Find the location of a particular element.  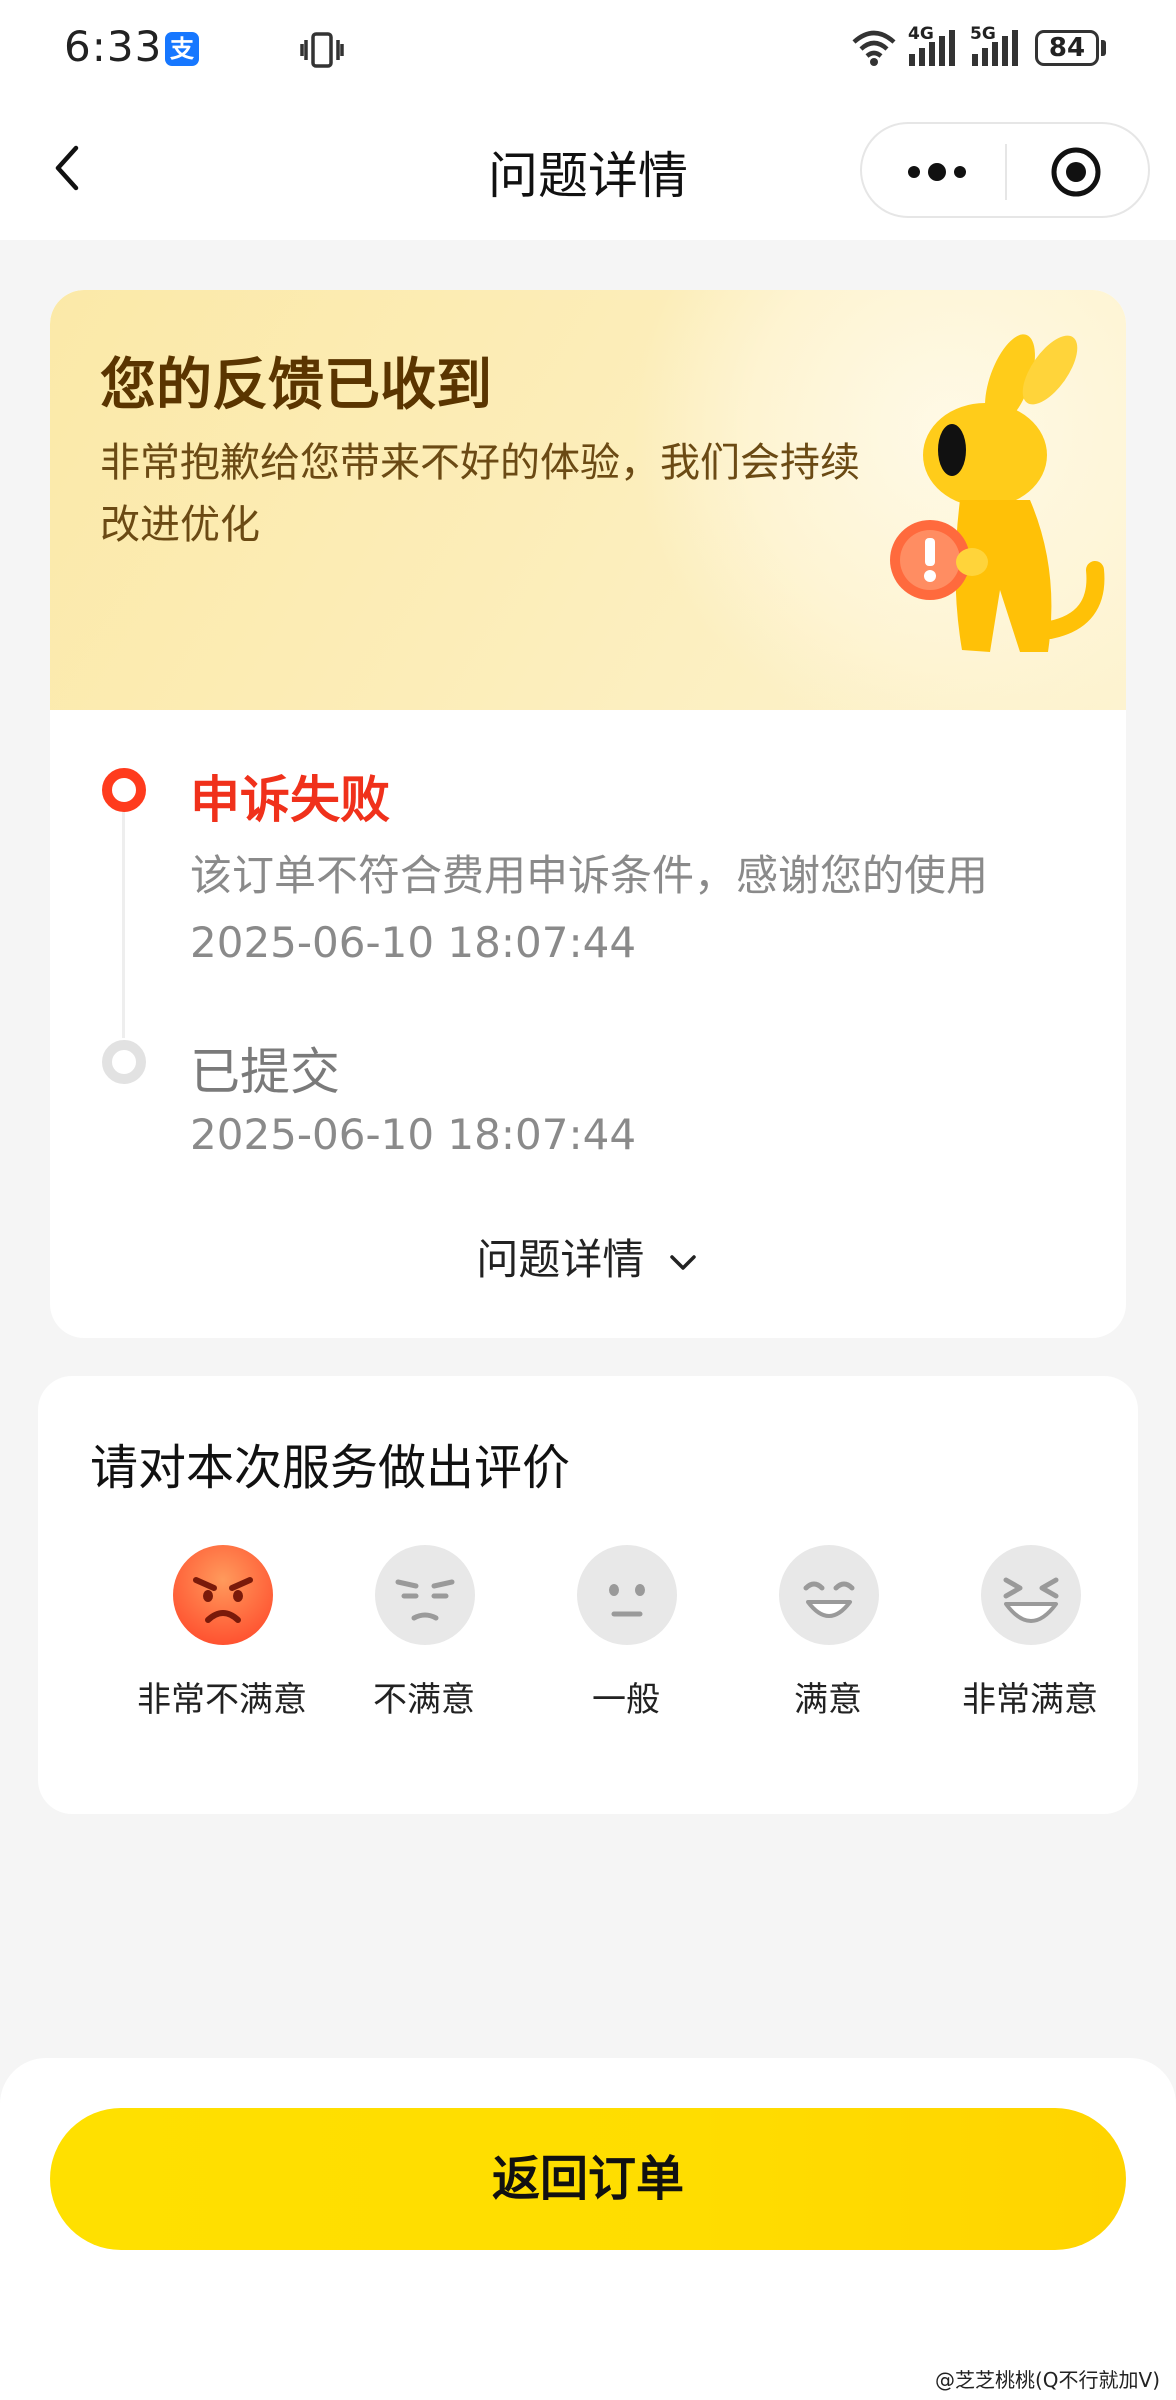

banner-subtitle: 非常抱歉给您带来不好的体验，我们会持续改进优化 is located at coordinates (480, 494).